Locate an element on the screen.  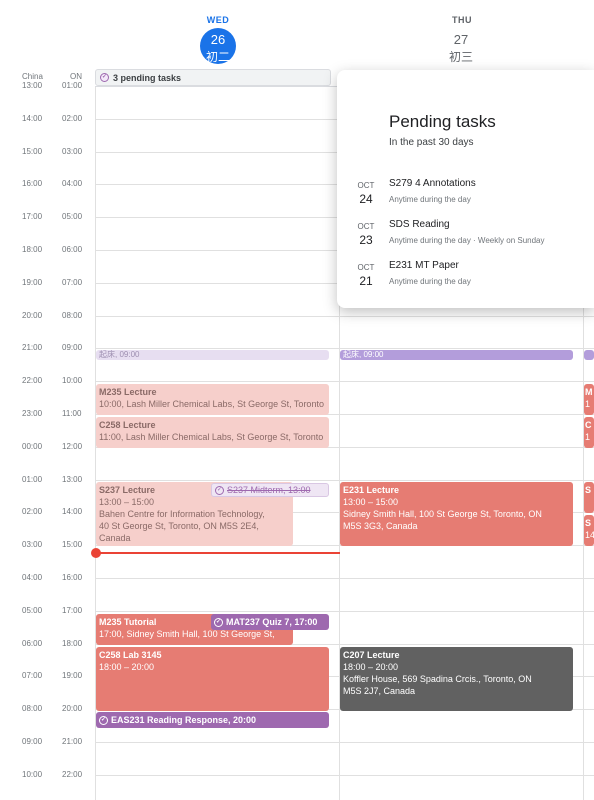
event-title: M235 Lecture is located at coordinates (128, 392).